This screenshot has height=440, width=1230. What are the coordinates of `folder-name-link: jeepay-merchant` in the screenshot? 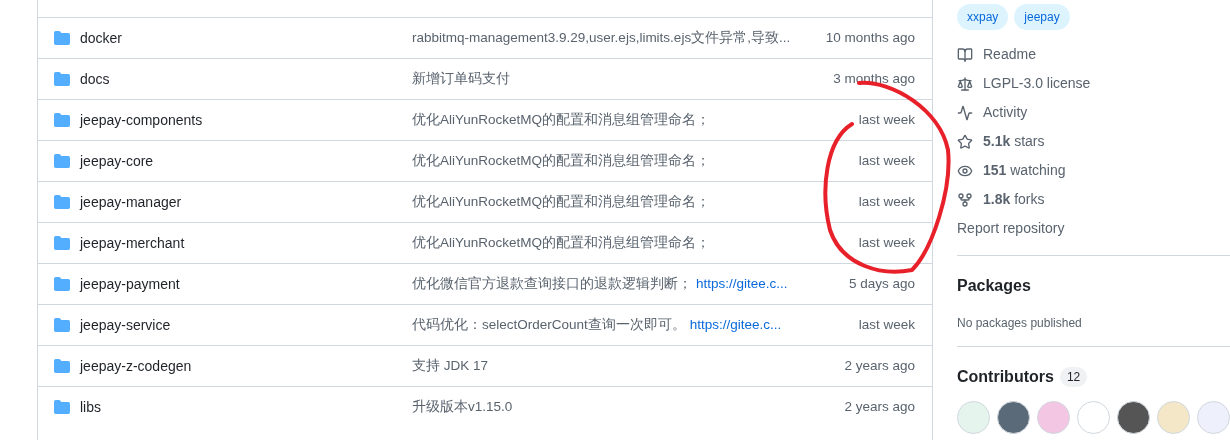 It's located at (132, 243).